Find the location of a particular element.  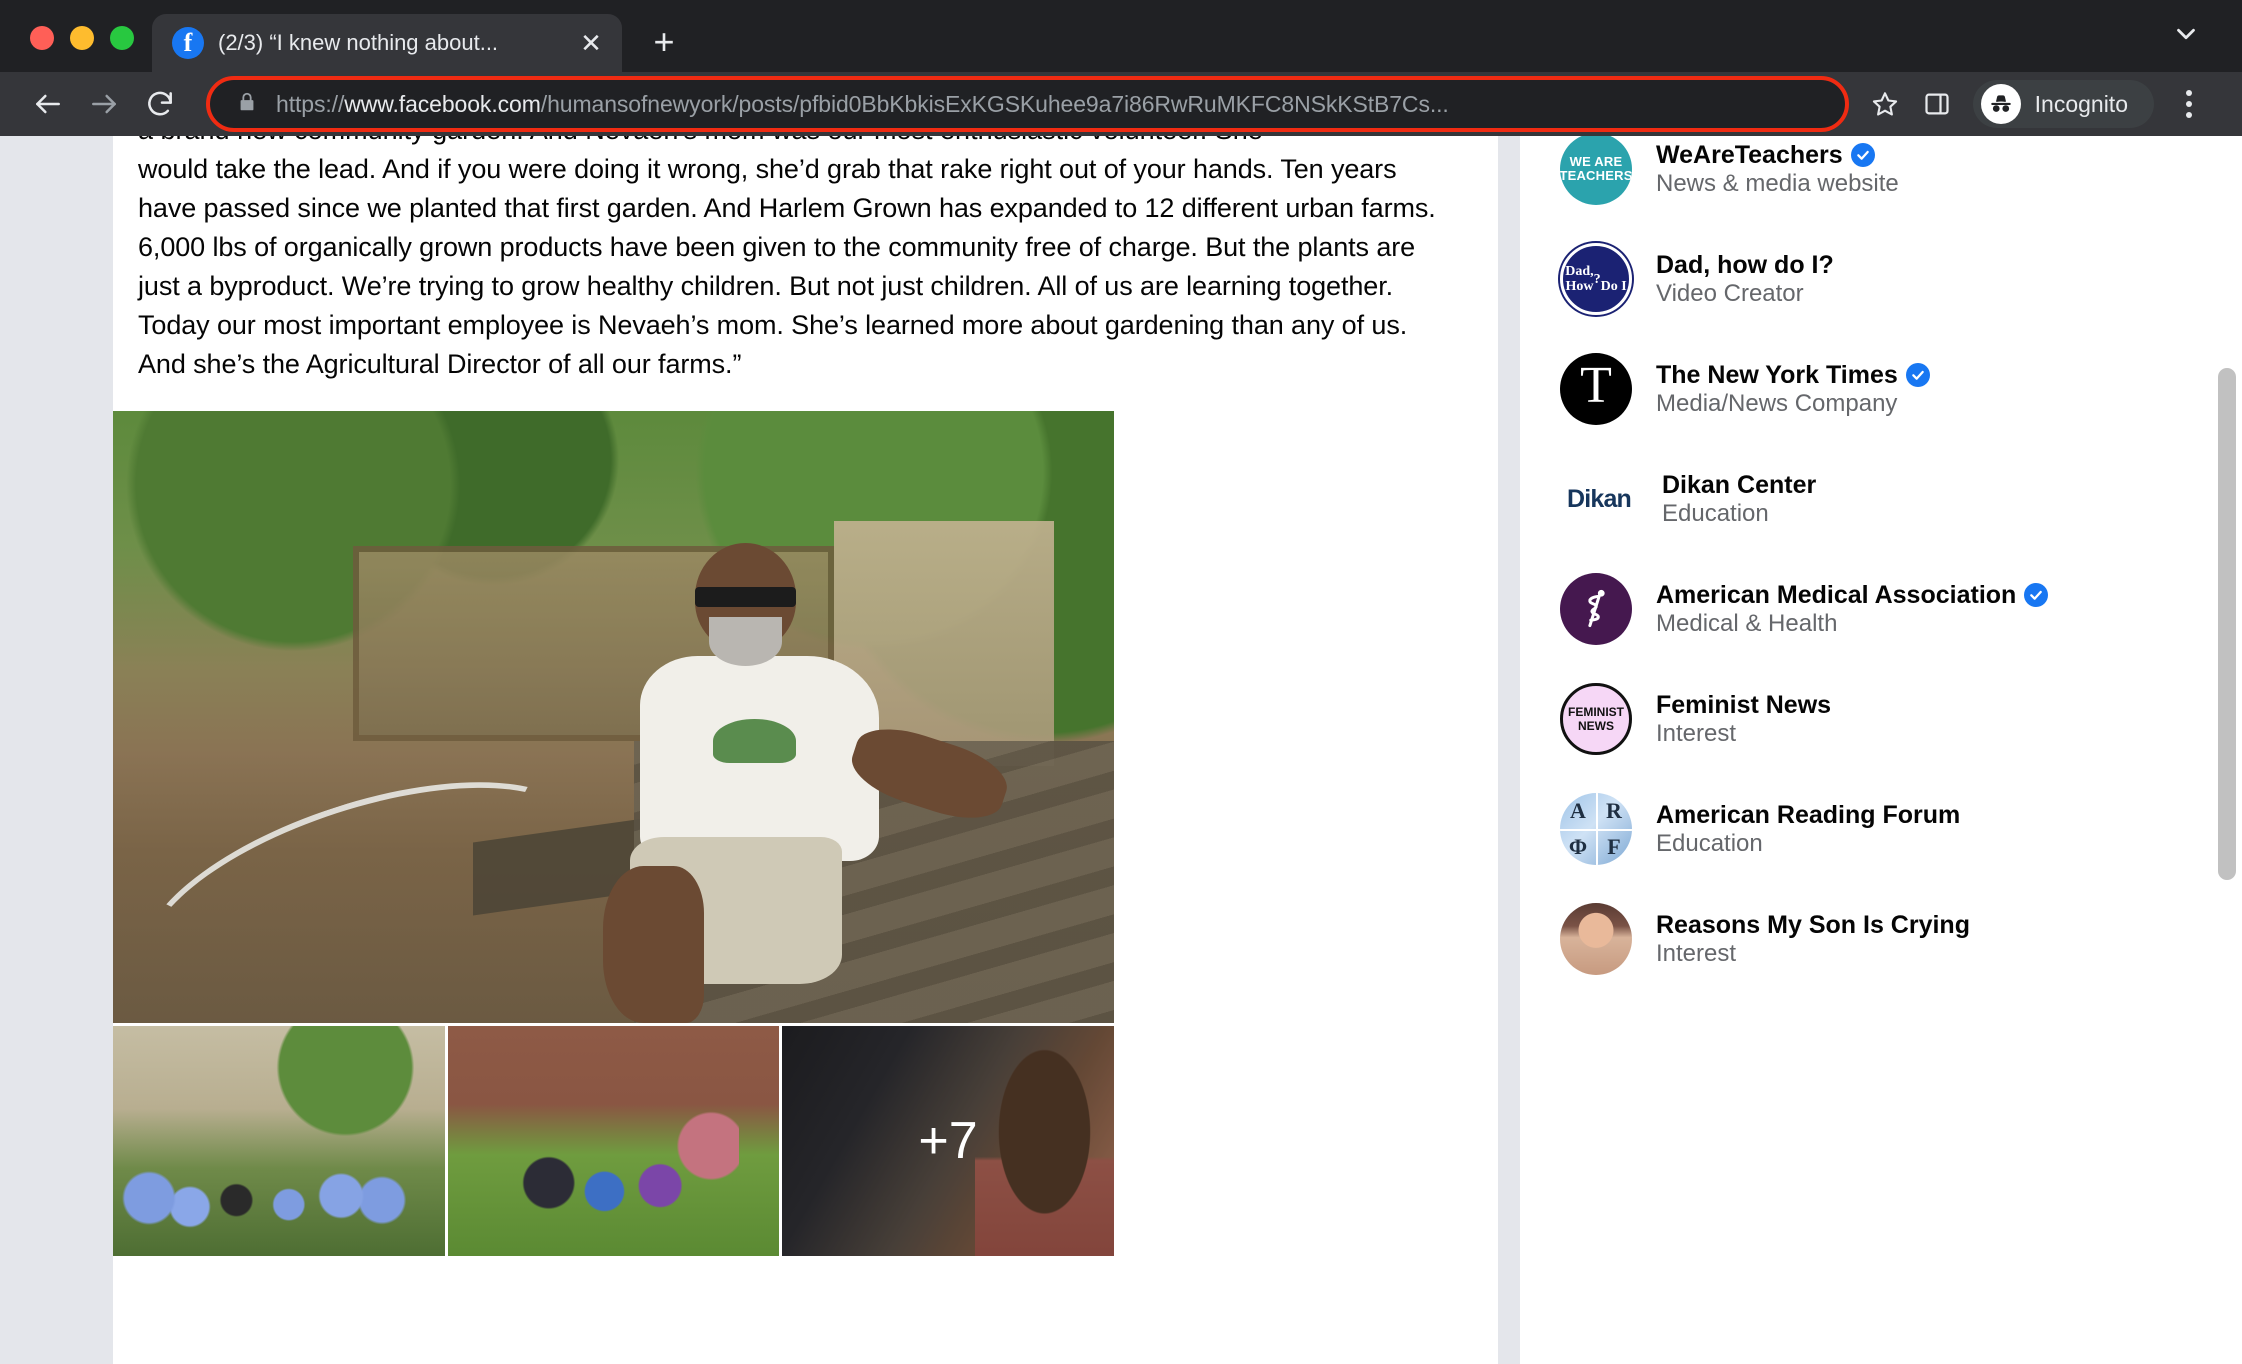

incognito-hat-icon is located at coordinates (2000, 104).